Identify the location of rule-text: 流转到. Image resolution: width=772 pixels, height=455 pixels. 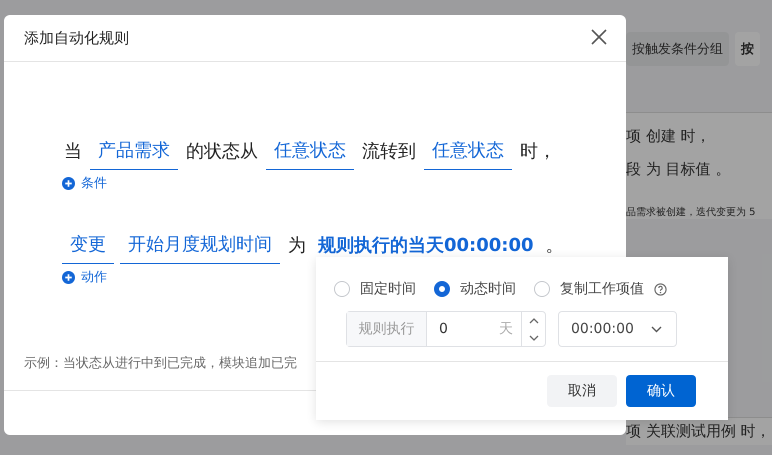
(389, 152).